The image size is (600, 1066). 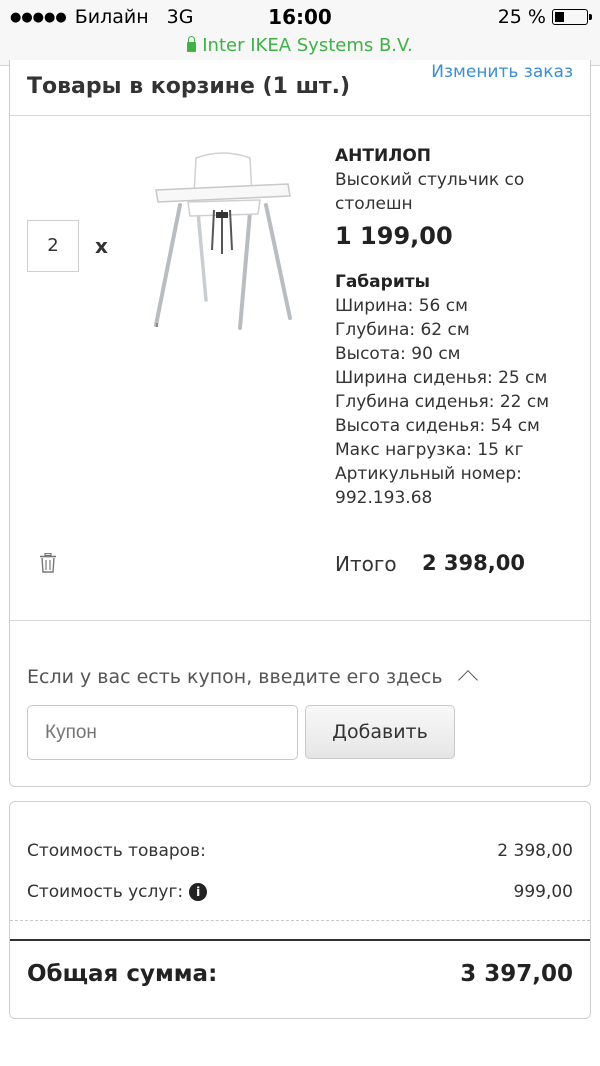 I want to click on site-name: Inter IKEA Systems B.V., so click(x=307, y=45).